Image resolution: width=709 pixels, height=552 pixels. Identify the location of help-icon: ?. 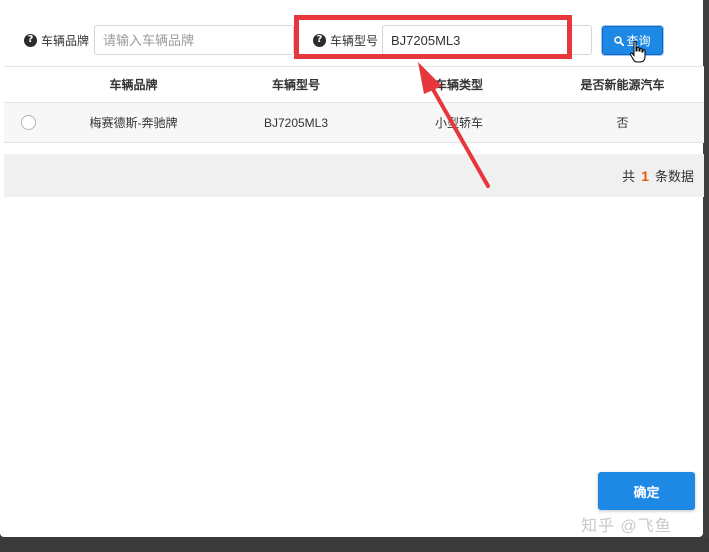
(30, 40).